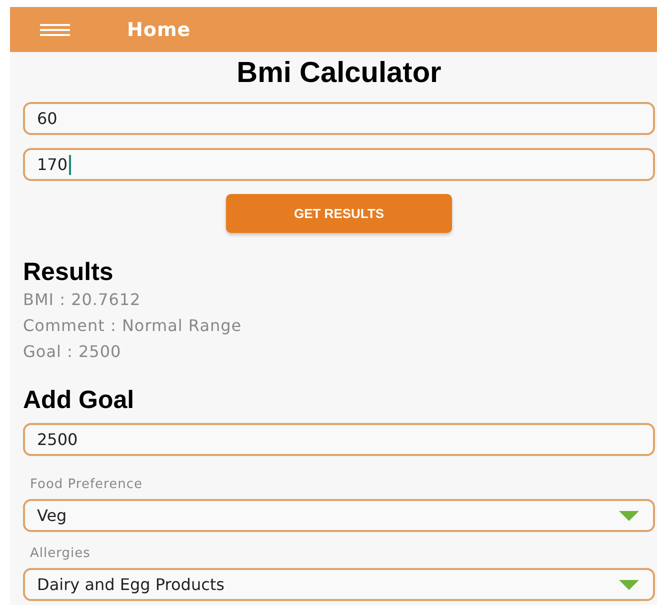 Image resolution: width=657 pixels, height=605 pixels. What do you see at coordinates (339, 73) in the screenshot?
I see `page-title: Bmi Calculator` at bounding box center [339, 73].